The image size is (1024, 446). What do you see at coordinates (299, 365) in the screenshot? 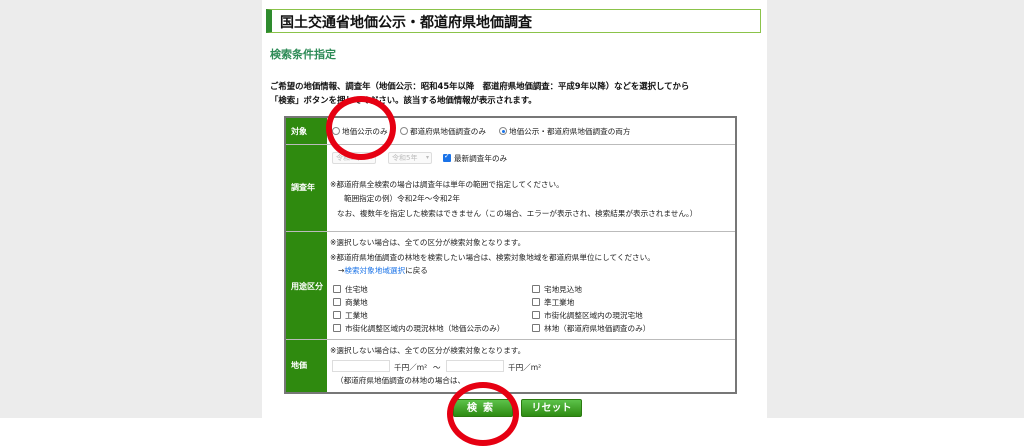
I see `price-label: 地価` at bounding box center [299, 365].